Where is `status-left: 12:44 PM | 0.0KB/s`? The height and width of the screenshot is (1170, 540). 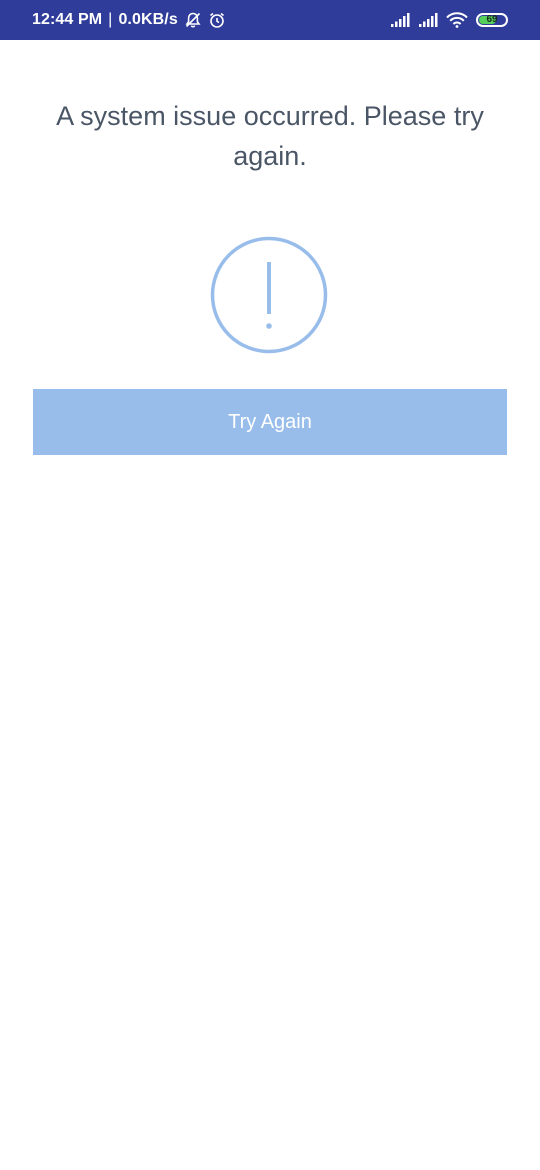
status-left: 12:44 PM | 0.0KB/s is located at coordinates (129, 20).